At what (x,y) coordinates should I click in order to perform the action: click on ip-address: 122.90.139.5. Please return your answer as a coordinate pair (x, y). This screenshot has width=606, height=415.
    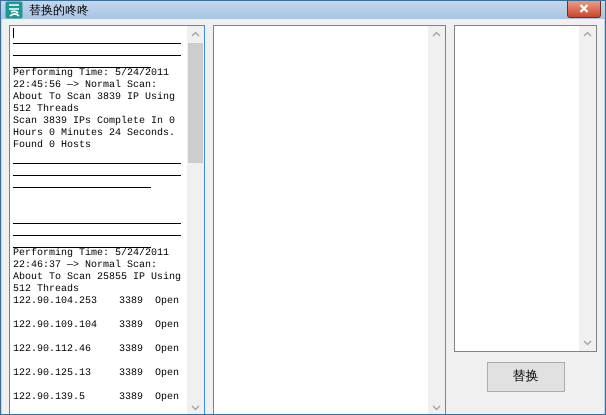
    Looking at the image, I should click on (49, 398).